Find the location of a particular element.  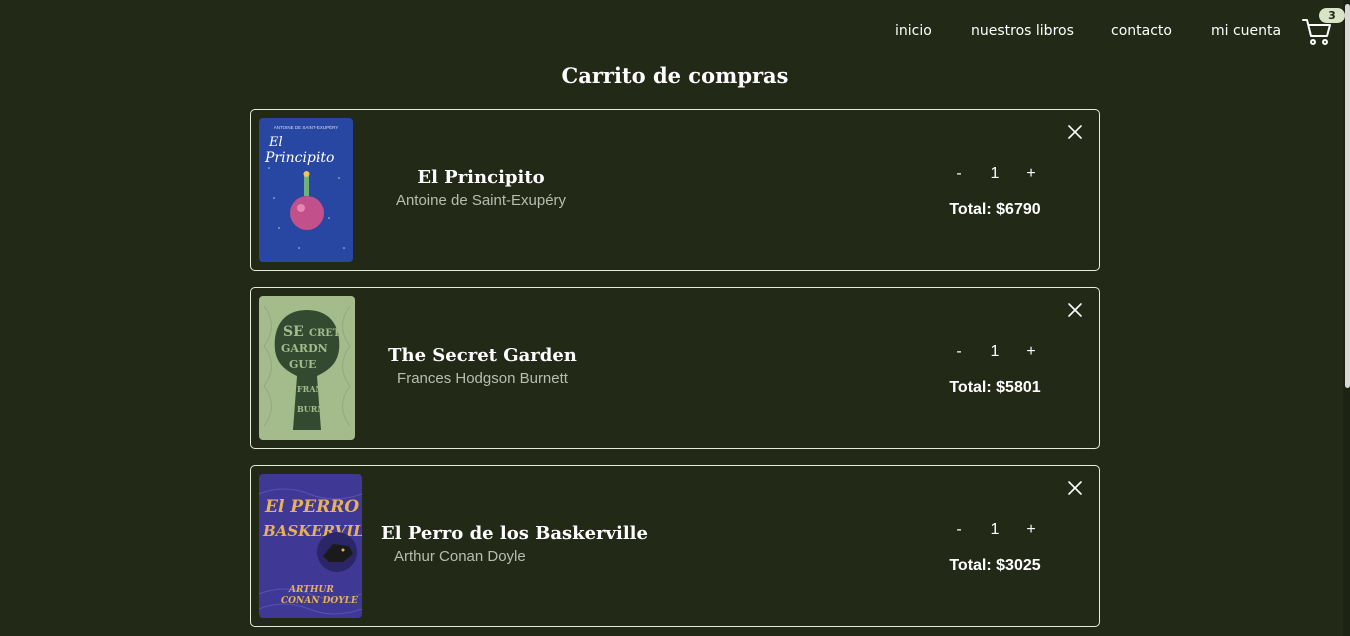

svg-text: BURN is located at coordinates (311, 409).